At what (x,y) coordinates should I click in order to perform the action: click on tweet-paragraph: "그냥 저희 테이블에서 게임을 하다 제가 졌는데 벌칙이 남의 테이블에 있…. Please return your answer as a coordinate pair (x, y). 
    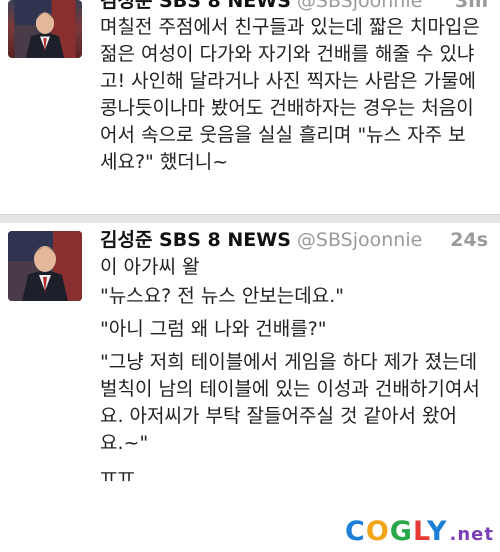
    Looking at the image, I should click on (290, 402).